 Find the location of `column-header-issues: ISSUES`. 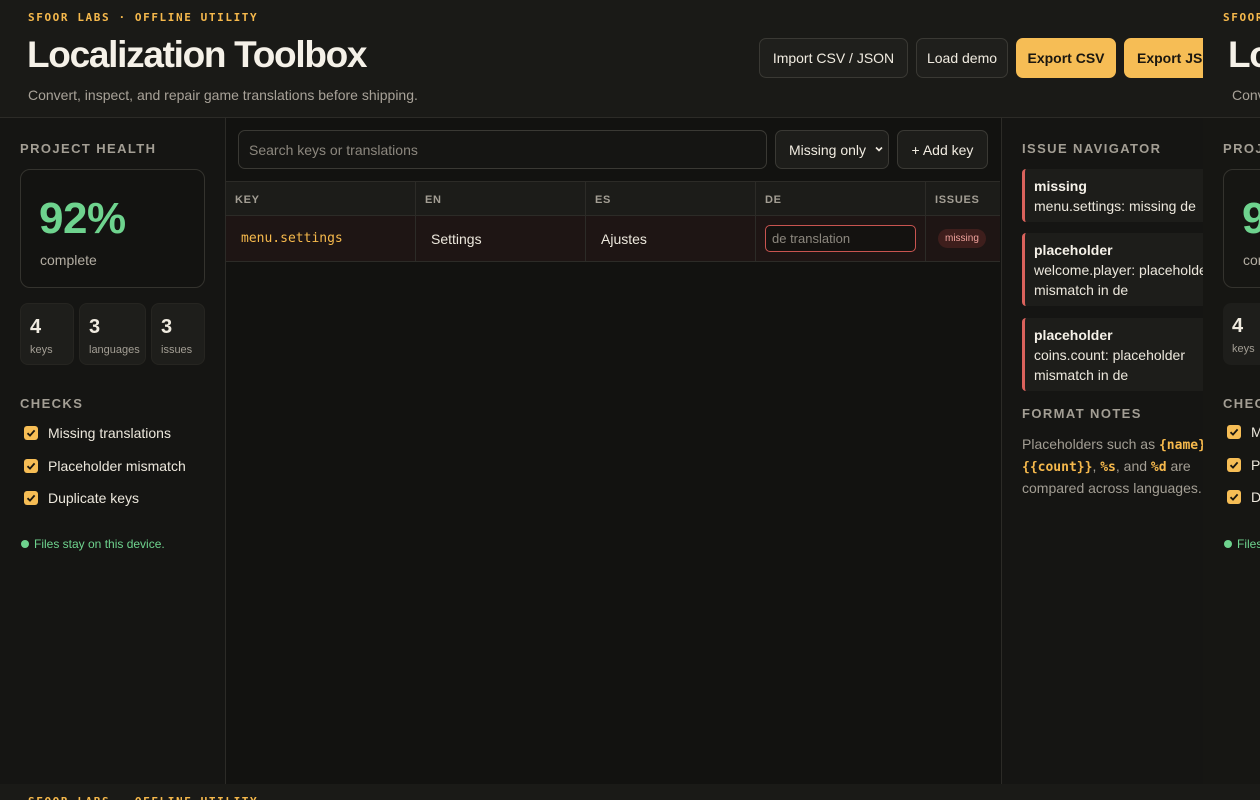

column-header-issues: ISSUES is located at coordinates (957, 199).